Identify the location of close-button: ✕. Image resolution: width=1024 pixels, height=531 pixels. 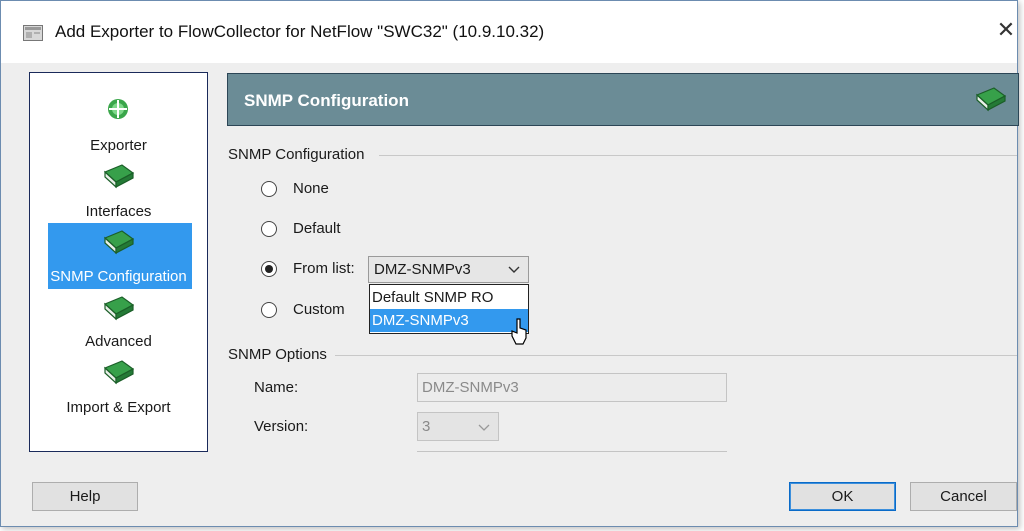
(1006, 30).